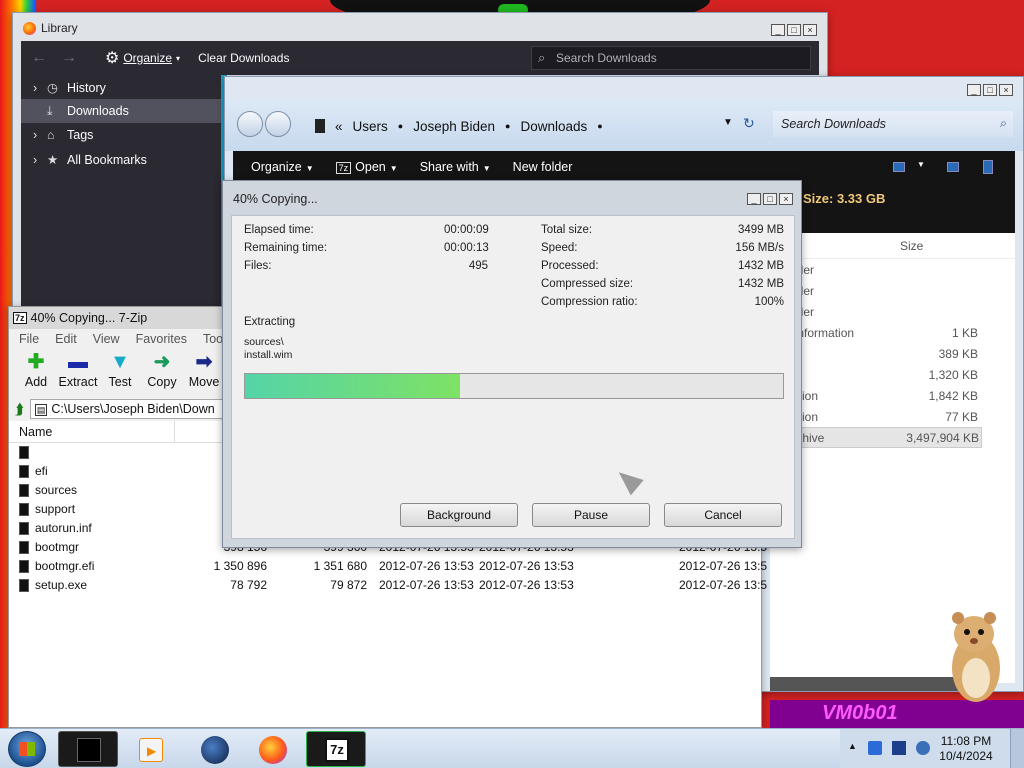 The image size is (1024, 768). I want to click on accessed-date: 2012-07-26 13:5, so click(723, 566).